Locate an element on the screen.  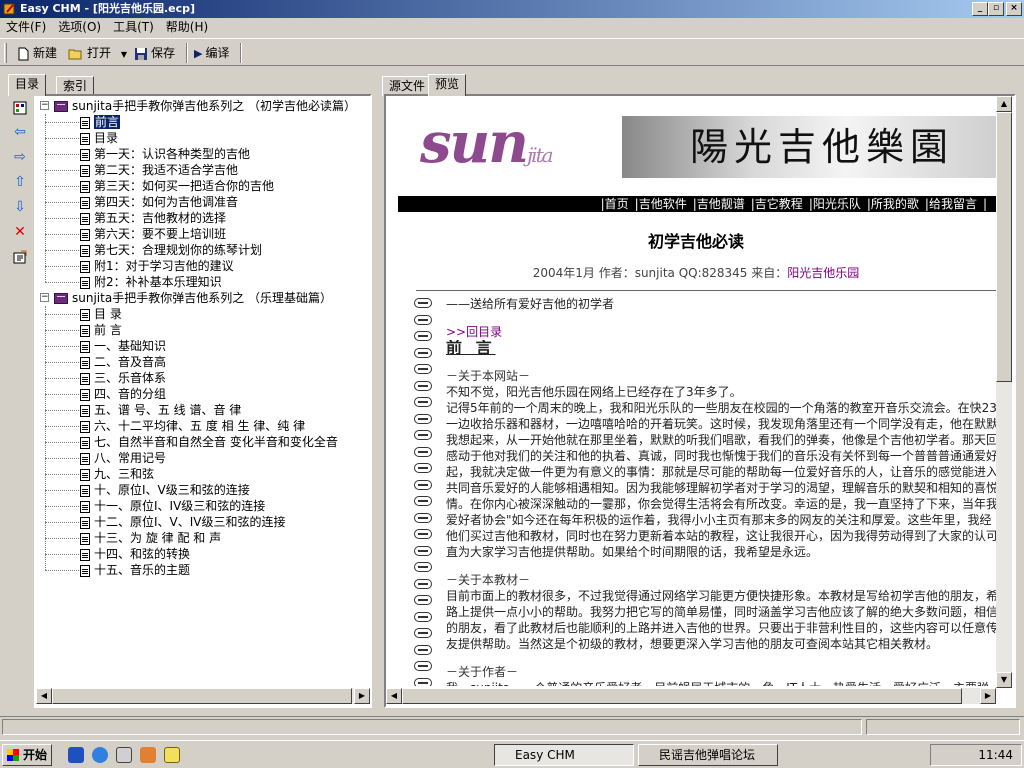
preview-vscroll-thumb is located at coordinates (1004, 247).